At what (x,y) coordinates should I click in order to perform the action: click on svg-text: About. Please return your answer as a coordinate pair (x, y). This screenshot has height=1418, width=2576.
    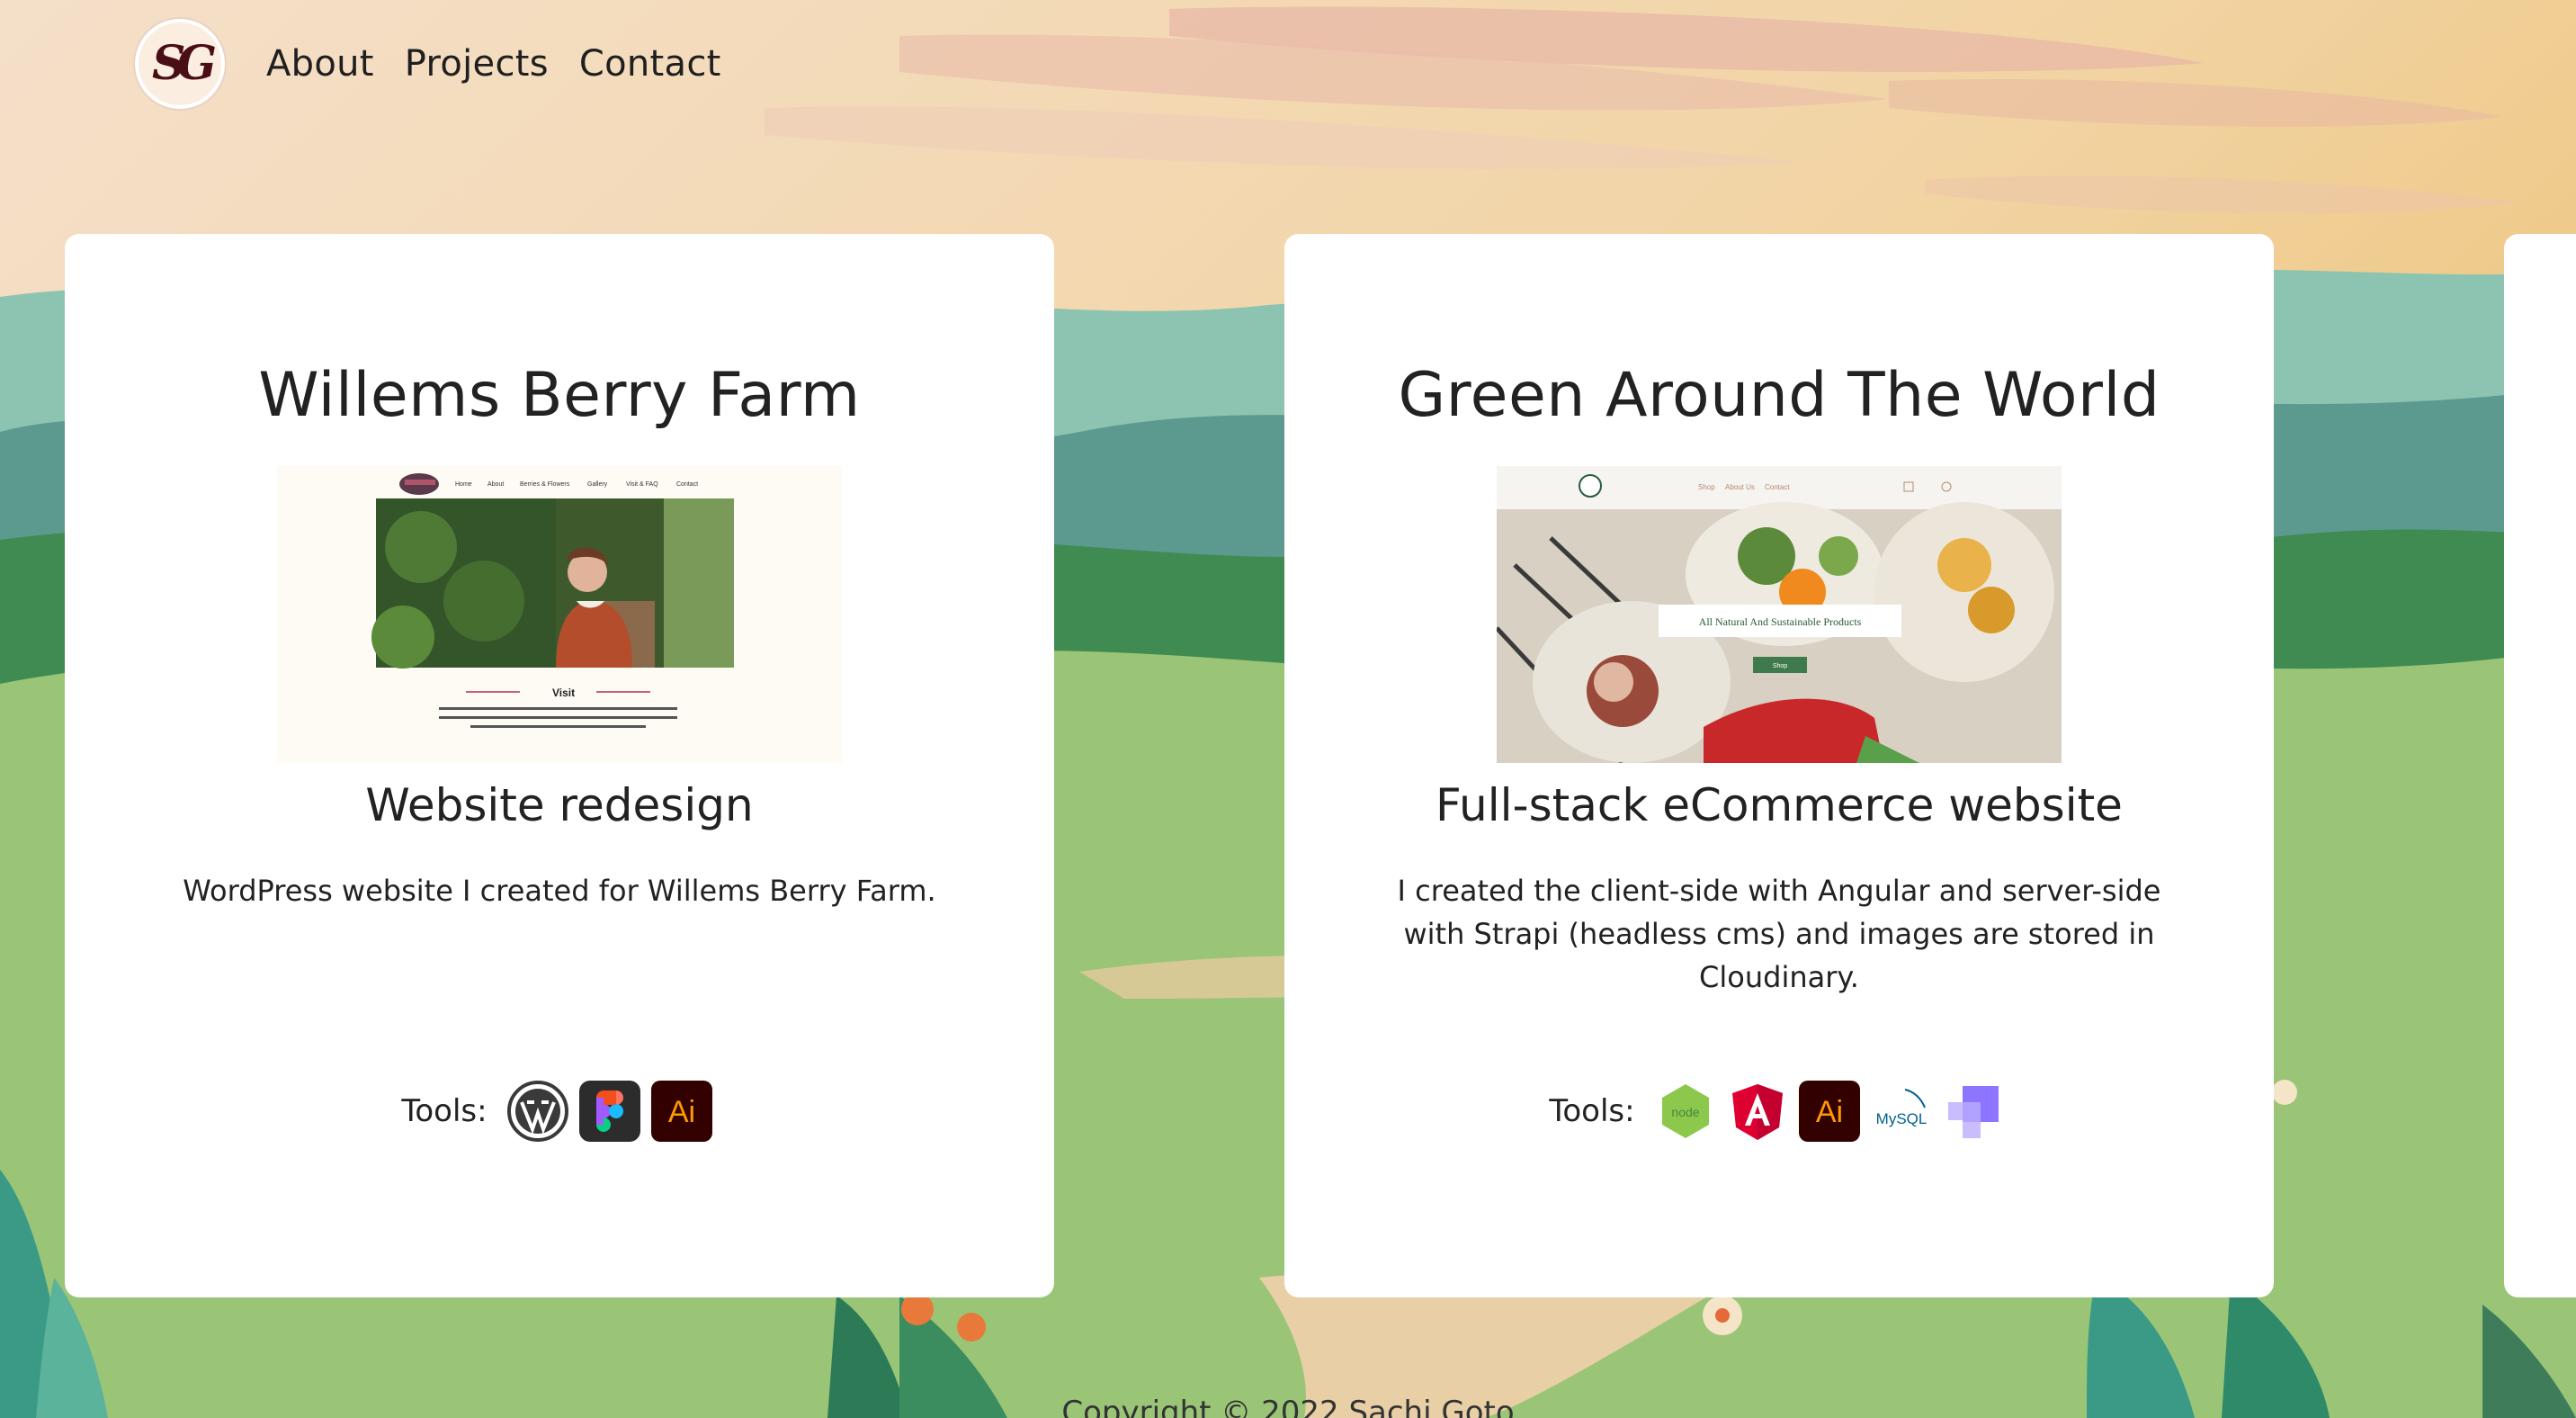
    Looking at the image, I should click on (495, 484).